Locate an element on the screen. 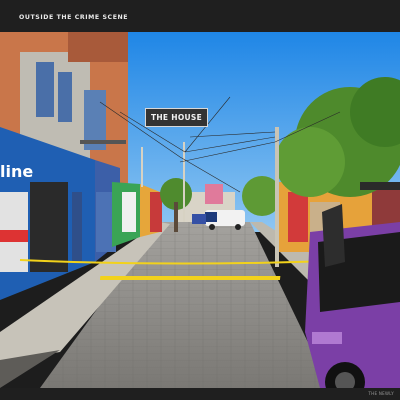  photo-credit: THE NEWLY is located at coordinates (381, 393).